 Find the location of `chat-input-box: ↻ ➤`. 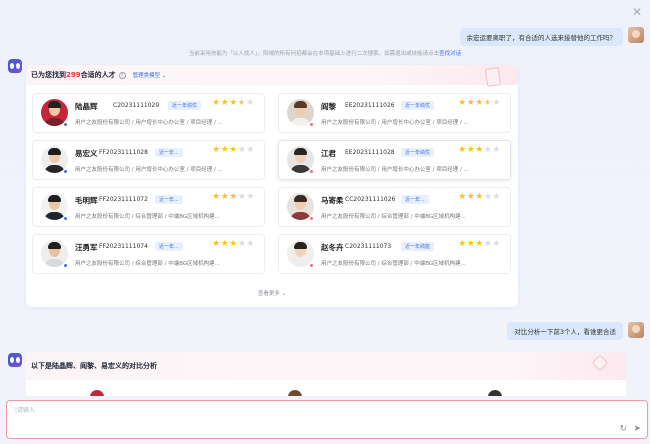

chat-input-box: ↻ ➤ is located at coordinates (327, 419).